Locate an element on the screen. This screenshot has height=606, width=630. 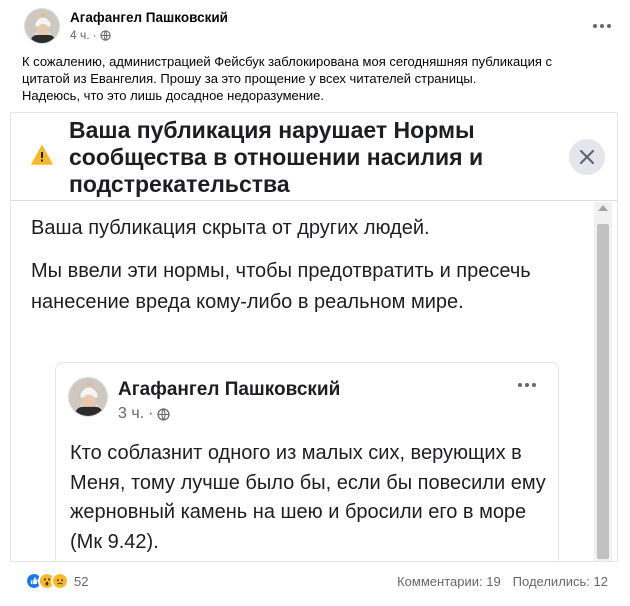
post-time: 4 ч. is located at coordinates (80, 35).